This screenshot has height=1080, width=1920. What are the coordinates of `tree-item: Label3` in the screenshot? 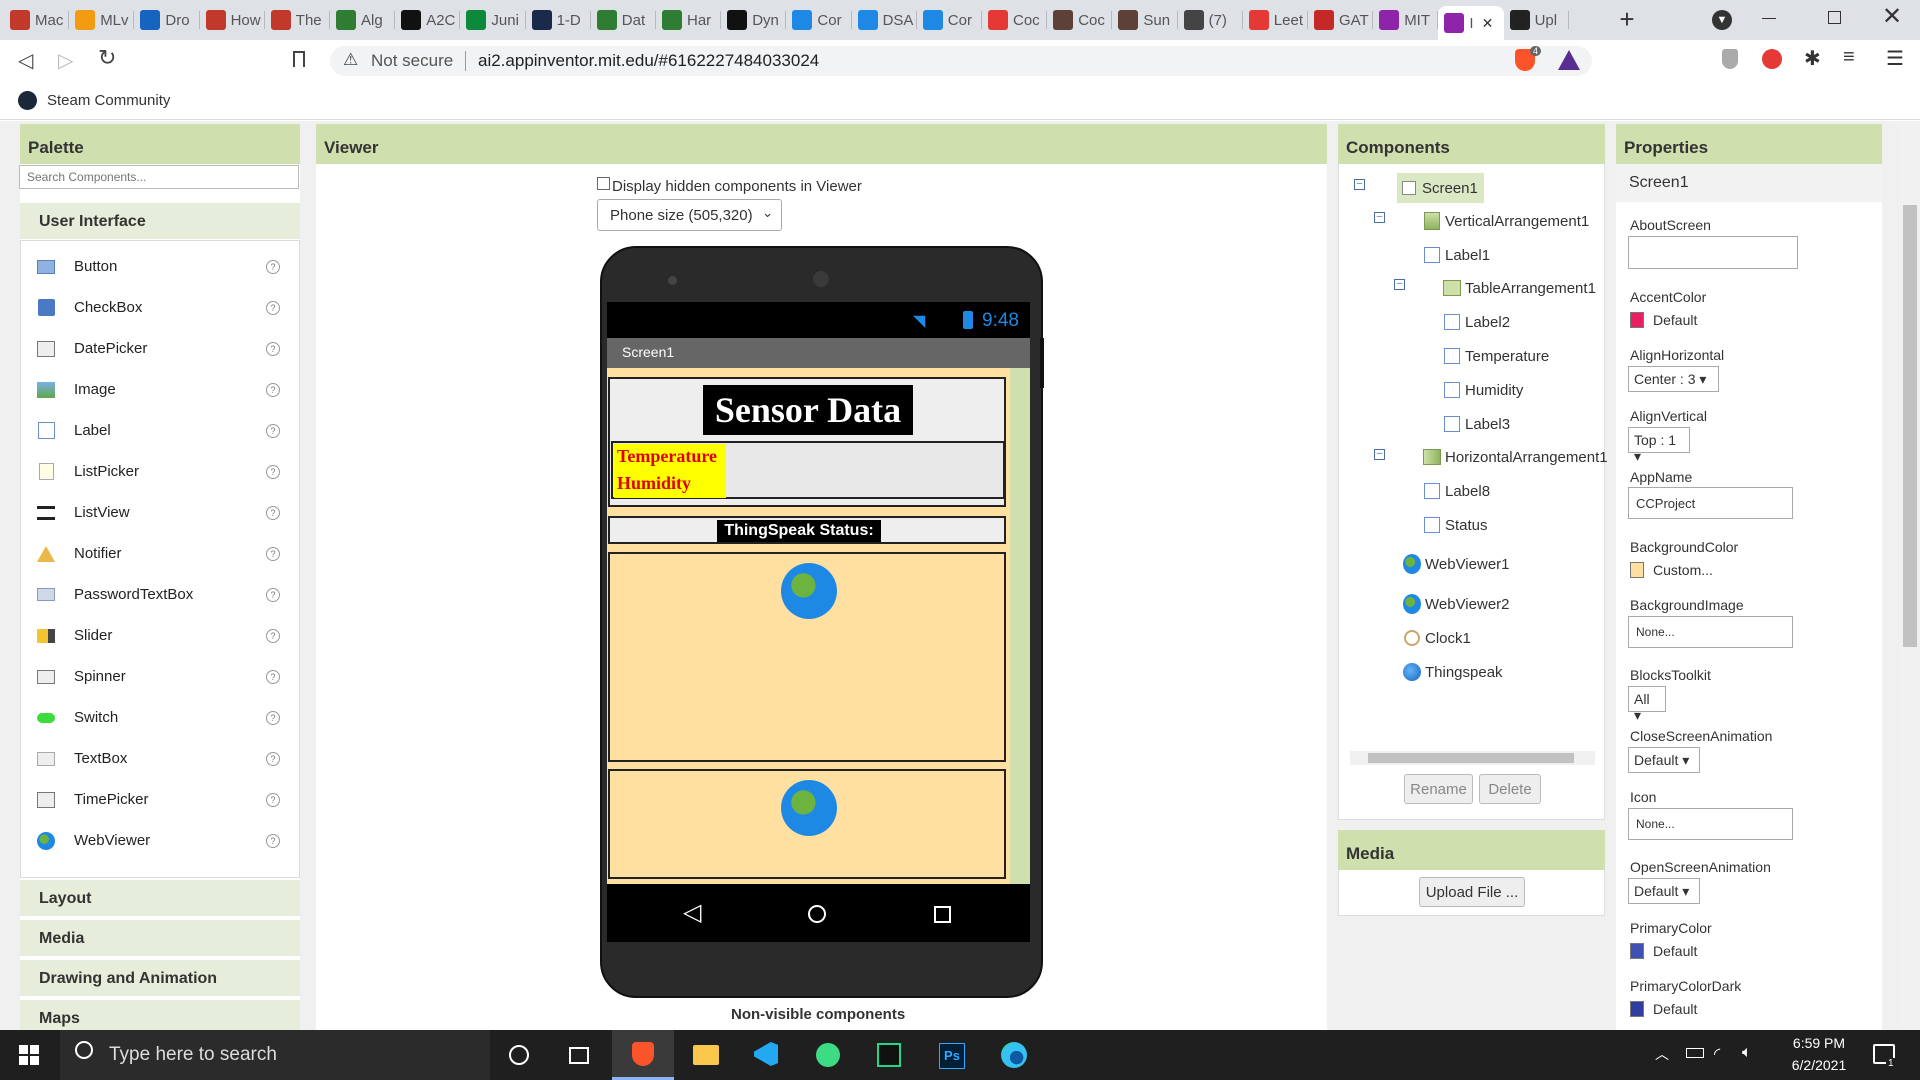 It's located at (1476, 424).